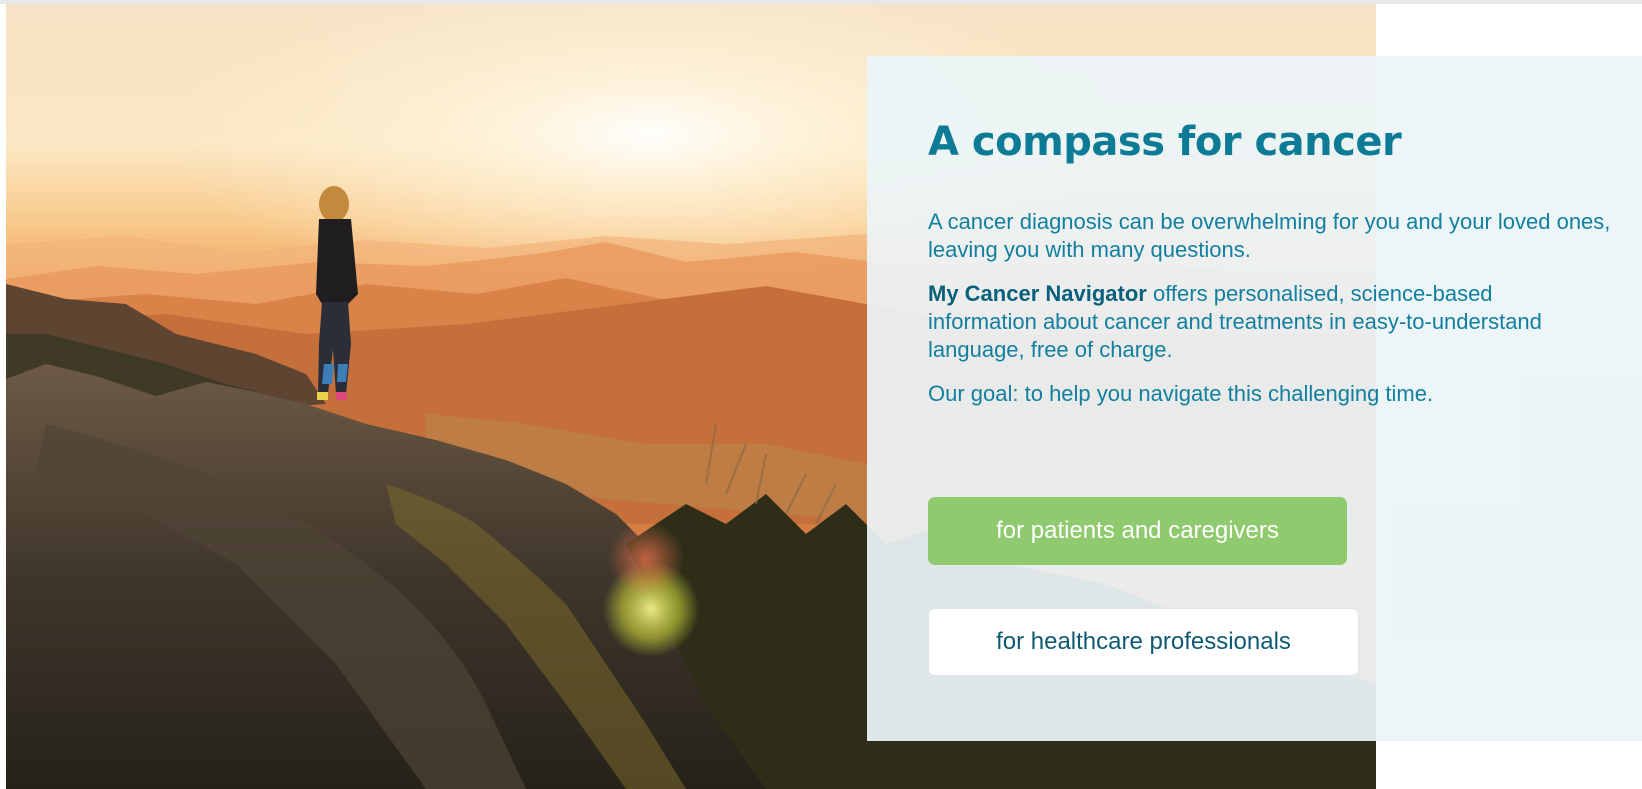 This screenshot has height=789, width=1642. What do you see at coordinates (1165, 142) in the screenshot?
I see `hero-headline: A compass for cancer` at bounding box center [1165, 142].